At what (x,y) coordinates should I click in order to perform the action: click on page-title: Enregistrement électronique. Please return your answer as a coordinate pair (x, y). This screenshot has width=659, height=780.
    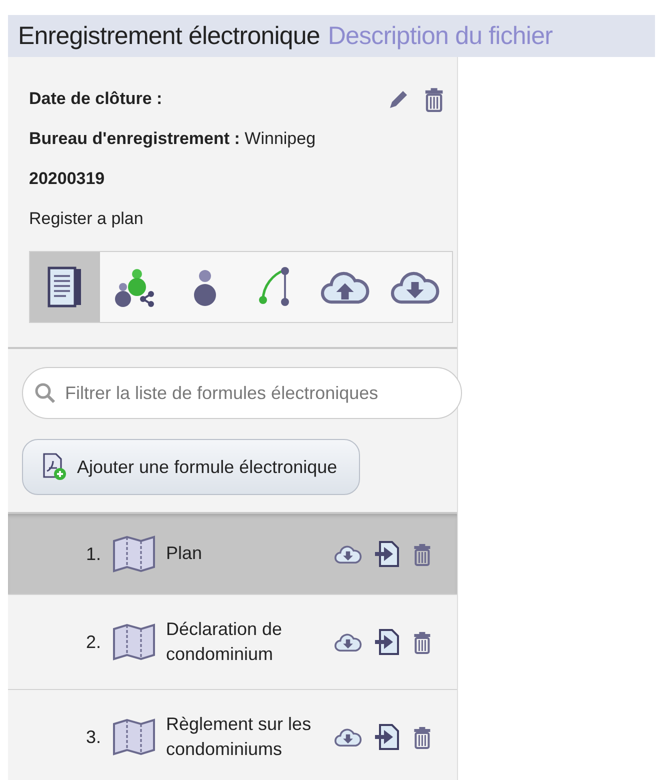
    Looking at the image, I should click on (169, 36).